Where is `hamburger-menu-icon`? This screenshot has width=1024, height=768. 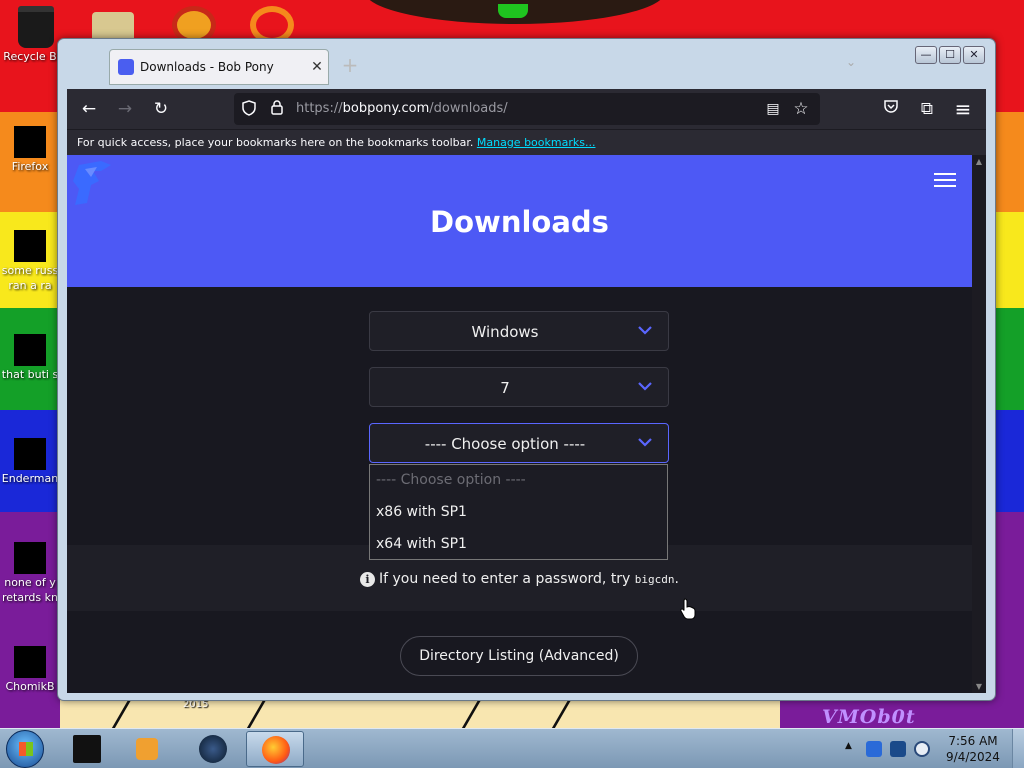
hamburger-menu-icon is located at coordinates (945, 180).